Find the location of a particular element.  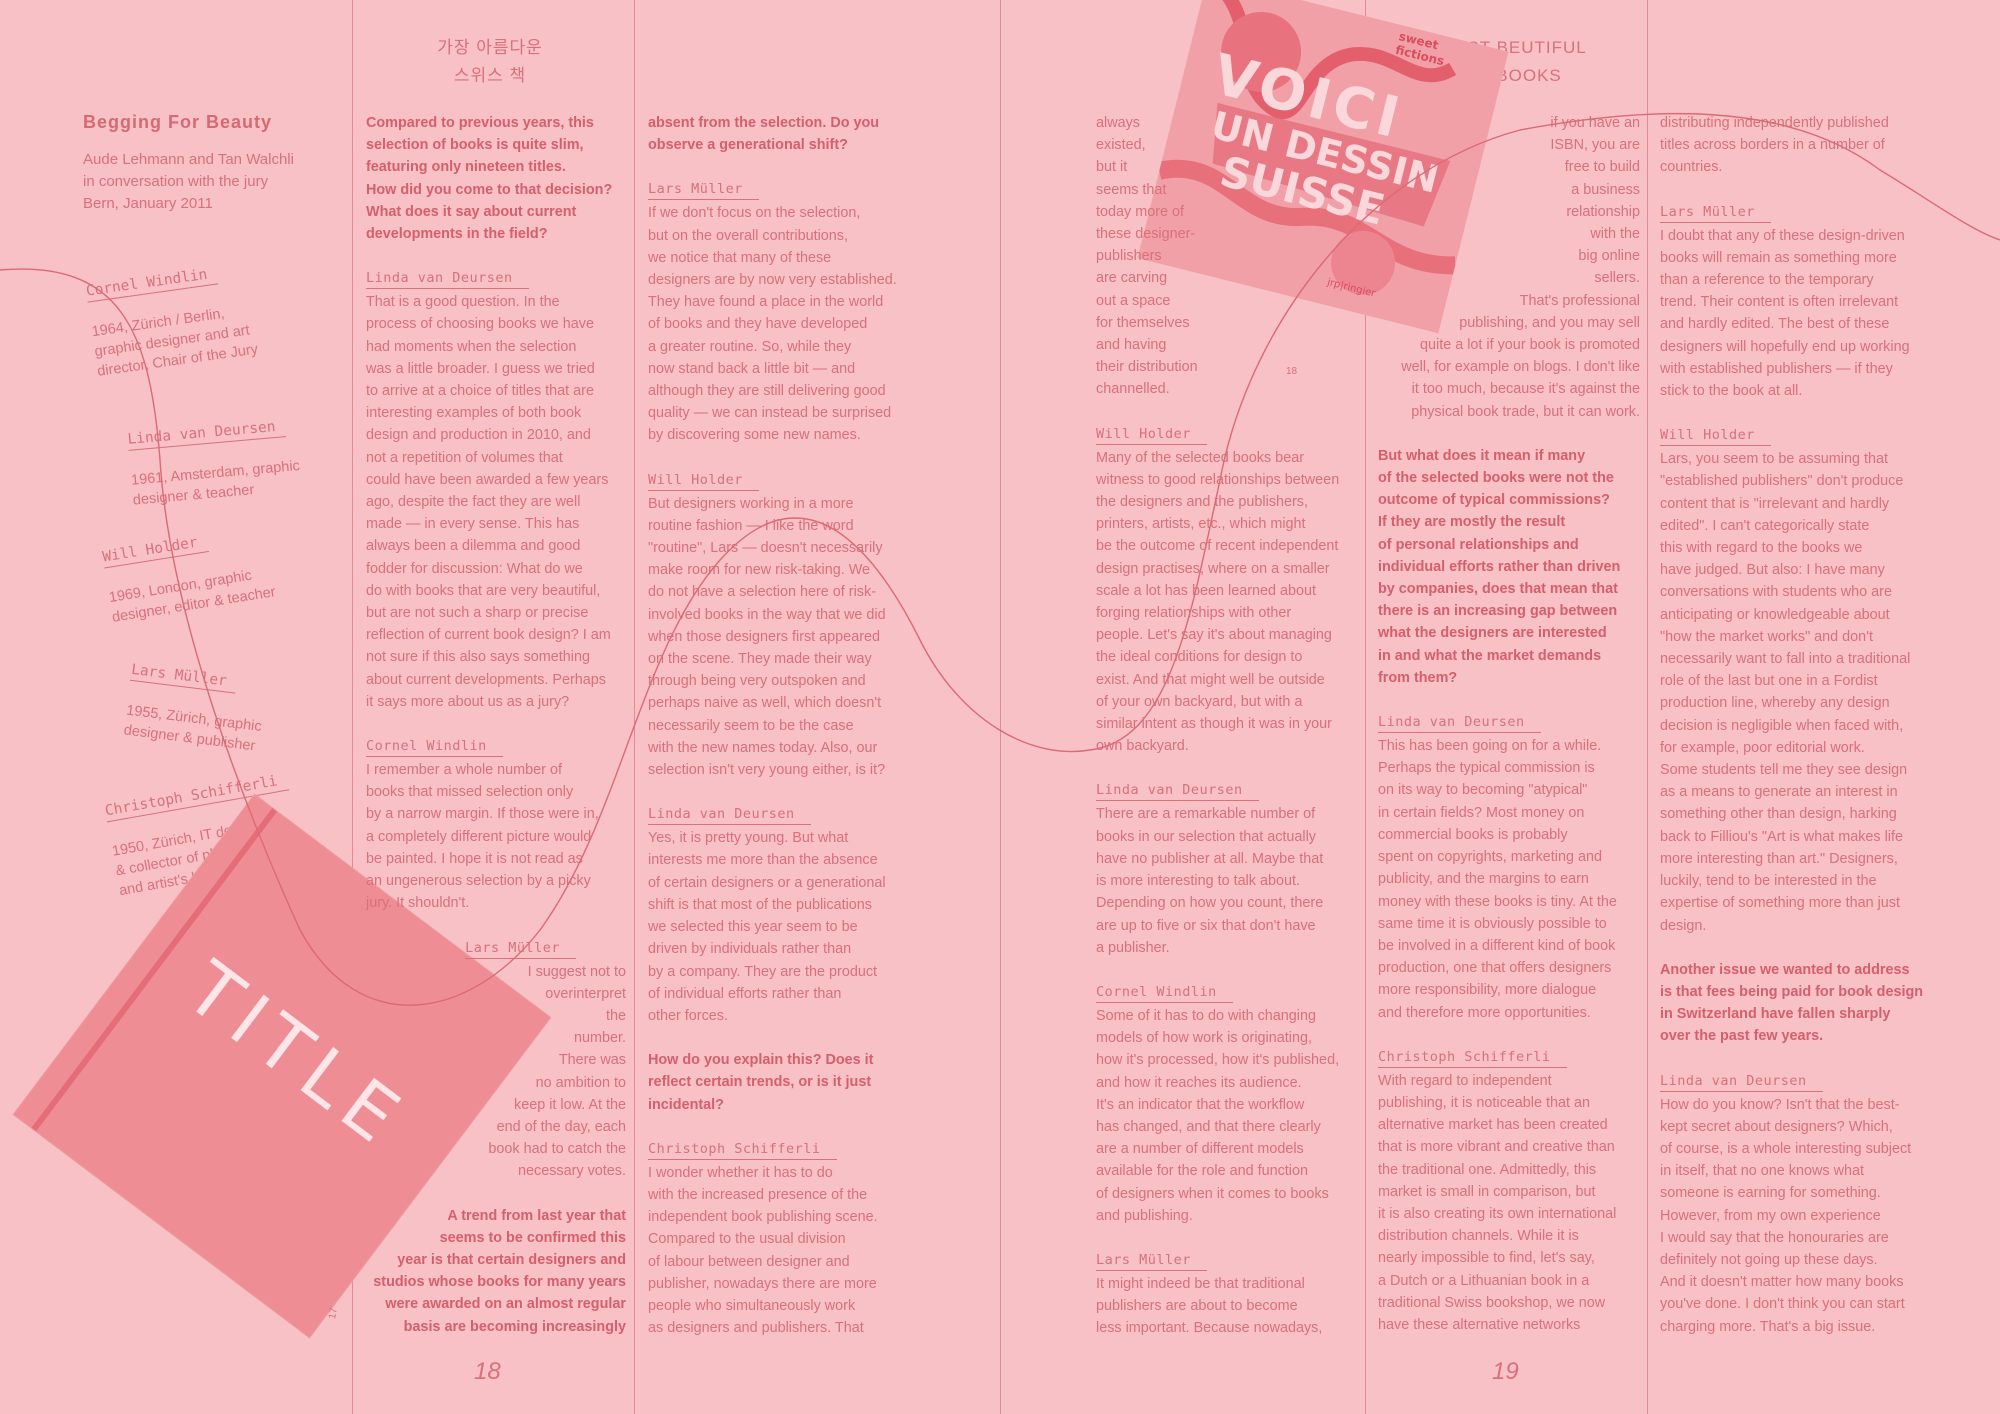

jury-name: Linda van Deursen is located at coordinates (206, 433).